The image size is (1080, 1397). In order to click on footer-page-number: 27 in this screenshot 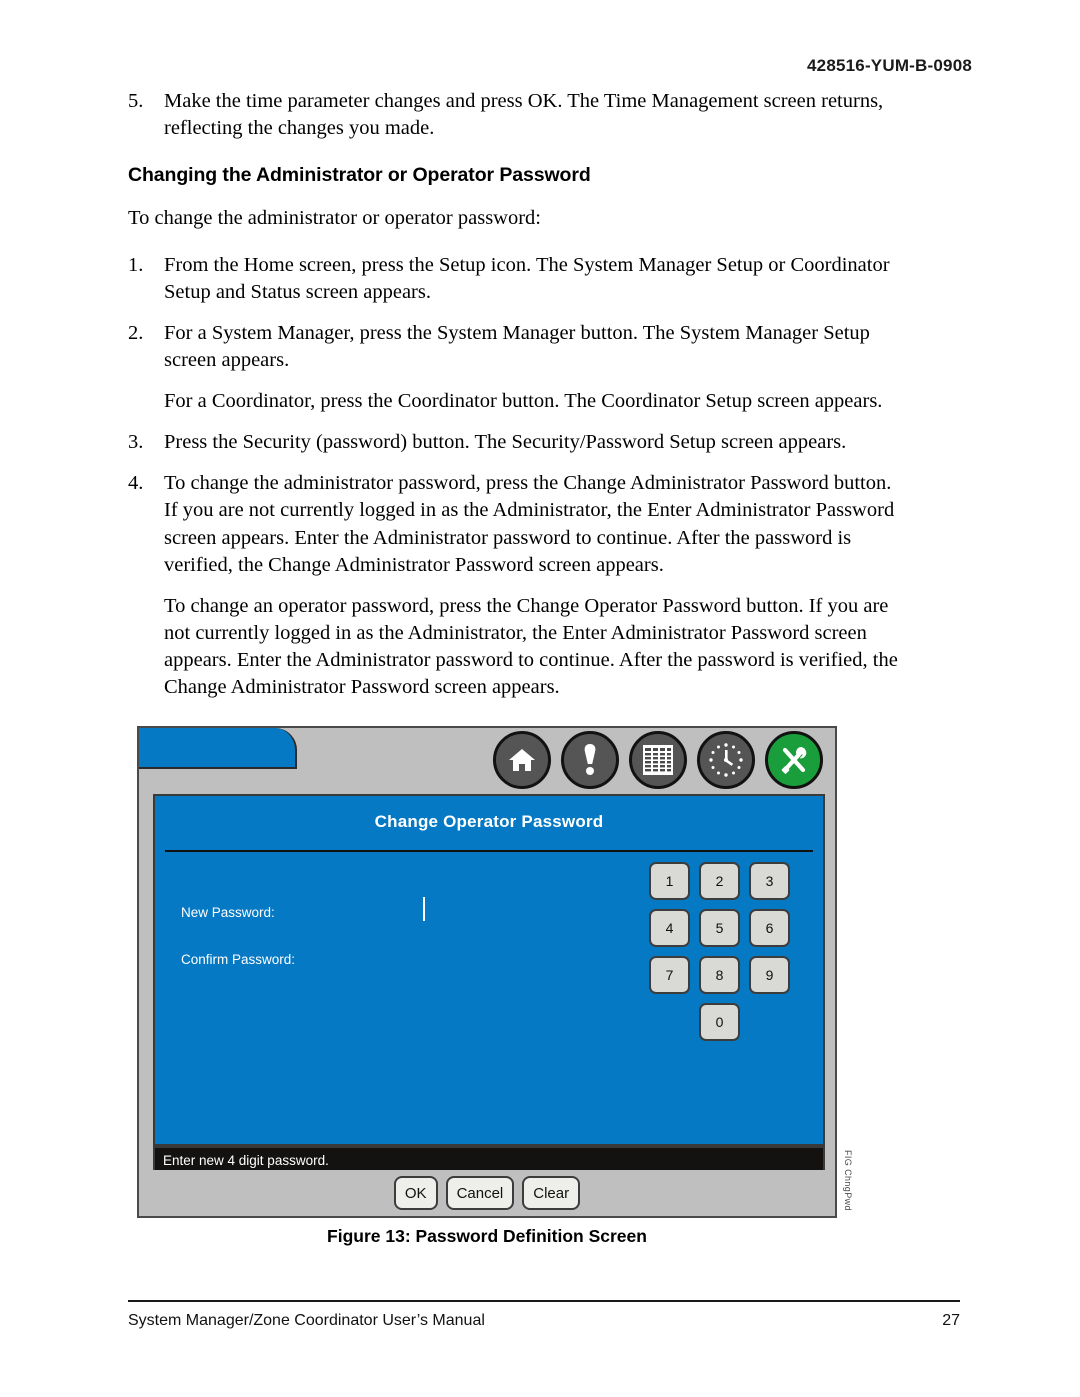, I will do `click(951, 1320)`.